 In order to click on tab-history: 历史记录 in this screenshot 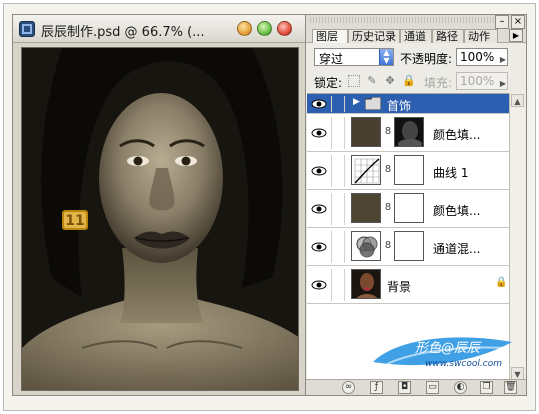, I will do `click(374, 36)`.